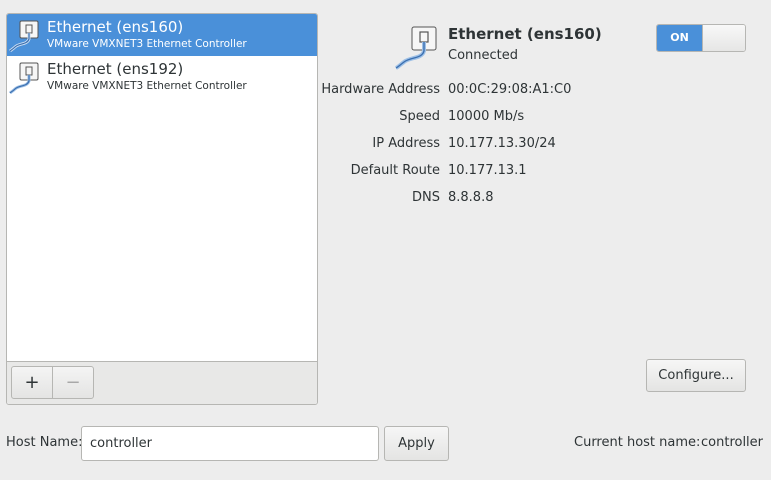 The image size is (771, 480). I want to click on property-label: Default Route, so click(395, 170).